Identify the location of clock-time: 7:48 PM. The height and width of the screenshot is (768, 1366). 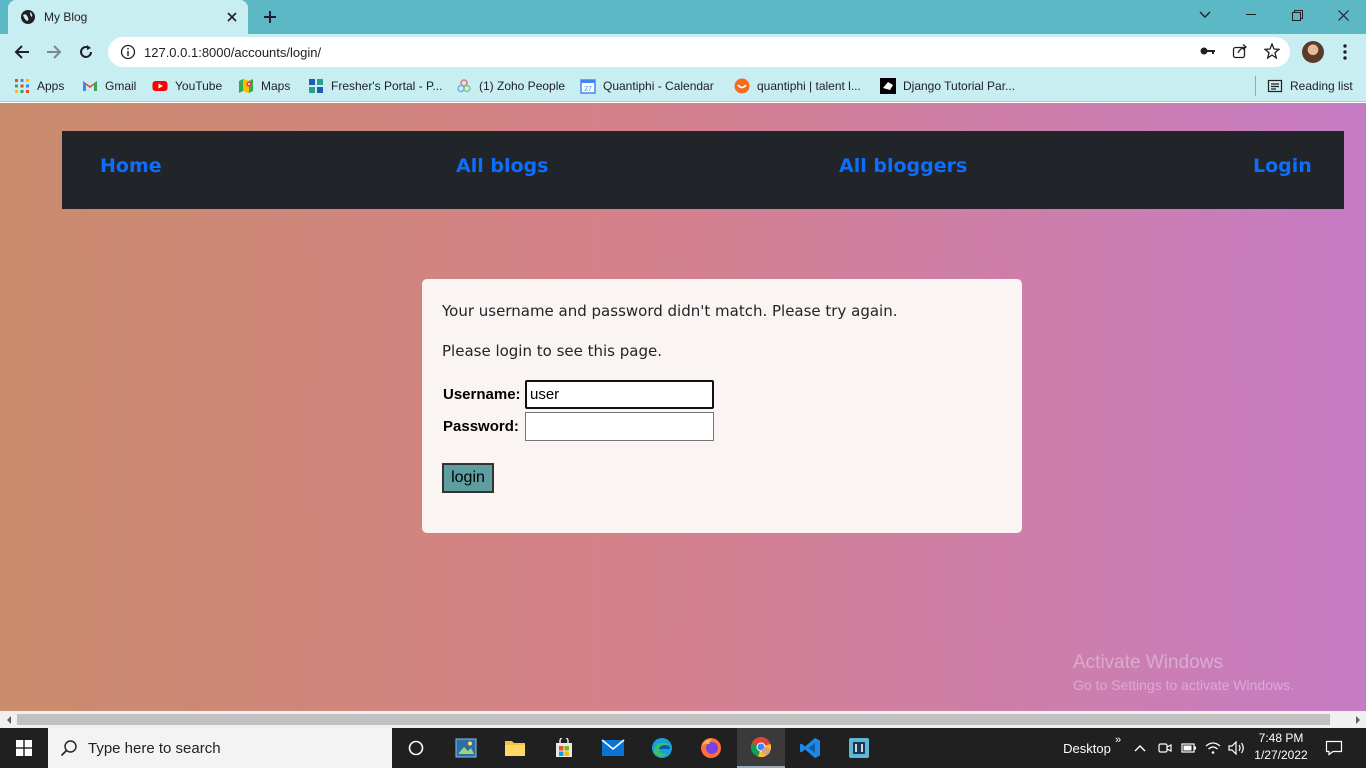
(1281, 738).